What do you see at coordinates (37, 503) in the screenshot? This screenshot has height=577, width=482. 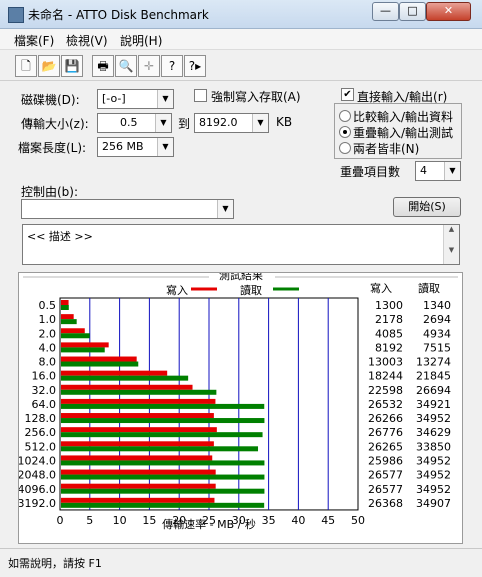 I see `y-tick-label: 3192.0` at bounding box center [37, 503].